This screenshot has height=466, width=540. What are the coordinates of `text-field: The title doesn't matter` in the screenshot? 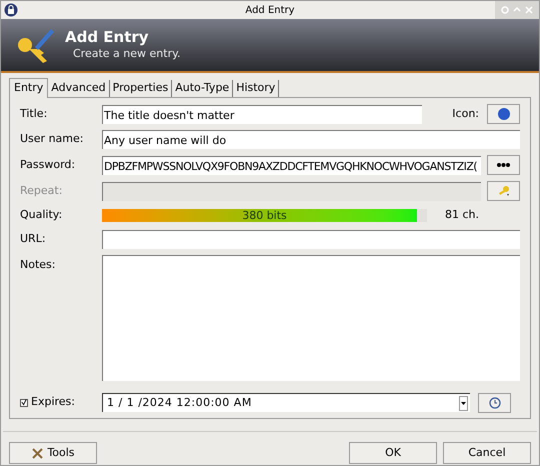 It's located at (262, 114).